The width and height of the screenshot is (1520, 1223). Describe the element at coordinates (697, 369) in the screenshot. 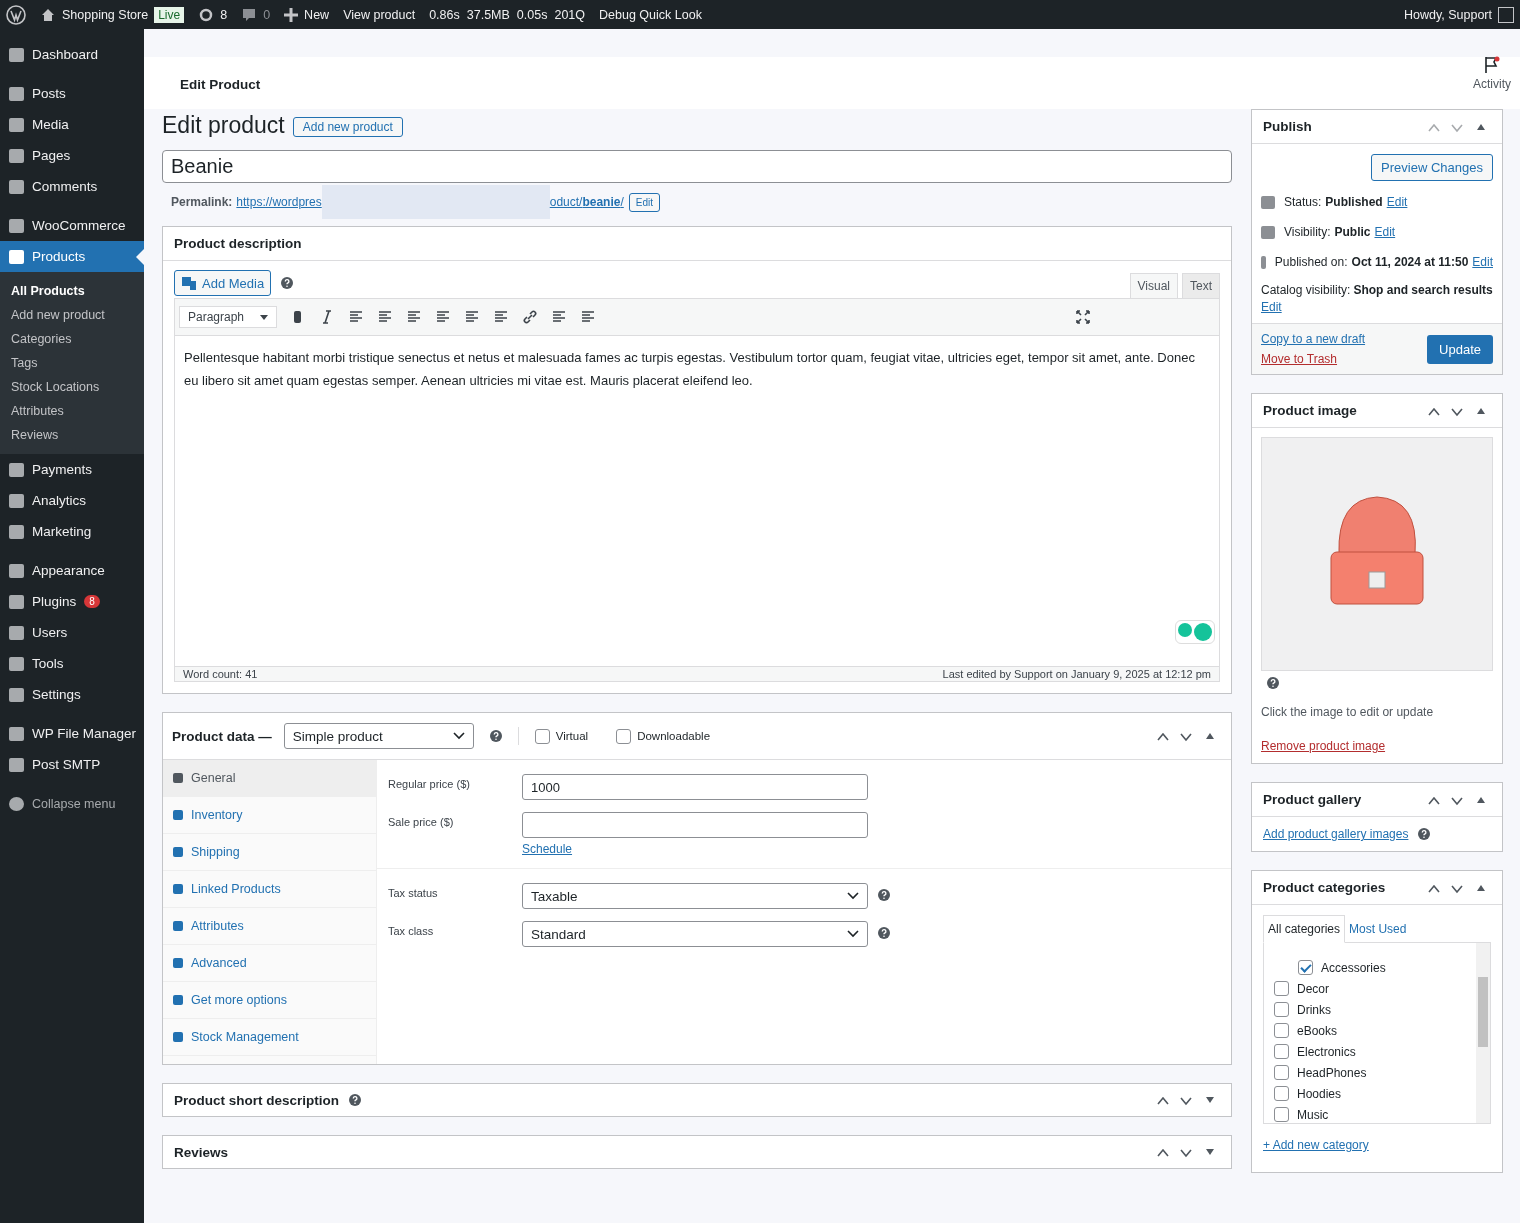

I see `description-text: Pellentesque habitant morbi tristique senectus et netus et malesuada fames ac turpis egestas. Vestibulum tortor quam, feugiat vitae, ultricies eget, tempor sit amet, ante. Donec eu libero sit amet quam egestas semper. Aenean ultricies mi vitae est. Mauris placerat eleifend leo.` at that location.